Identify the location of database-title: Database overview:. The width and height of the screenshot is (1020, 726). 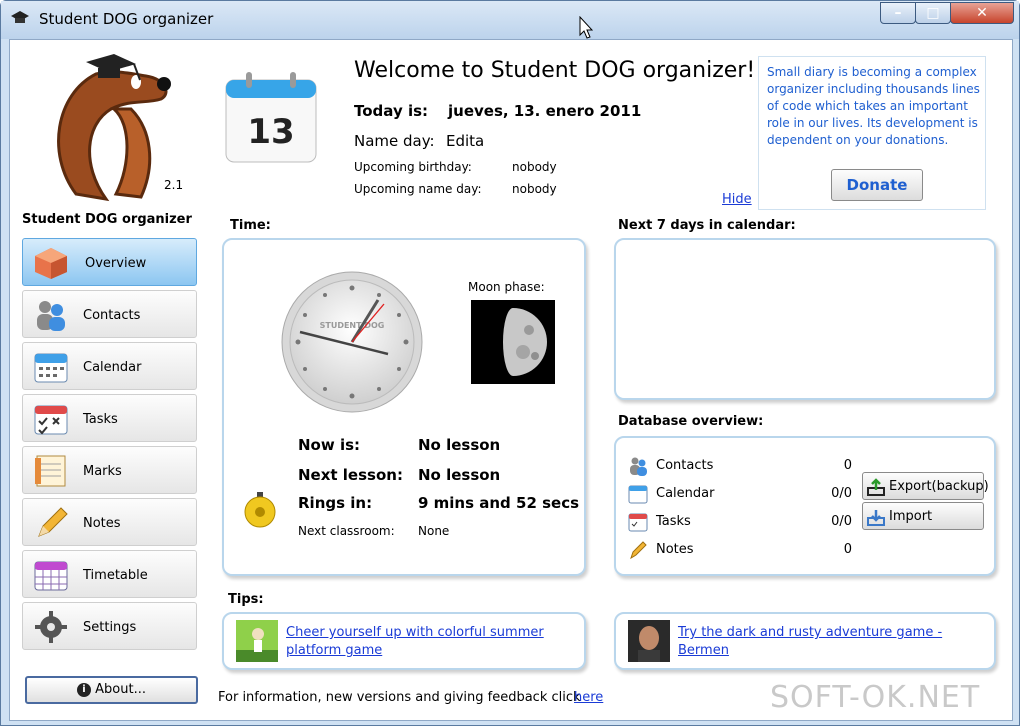
(691, 421).